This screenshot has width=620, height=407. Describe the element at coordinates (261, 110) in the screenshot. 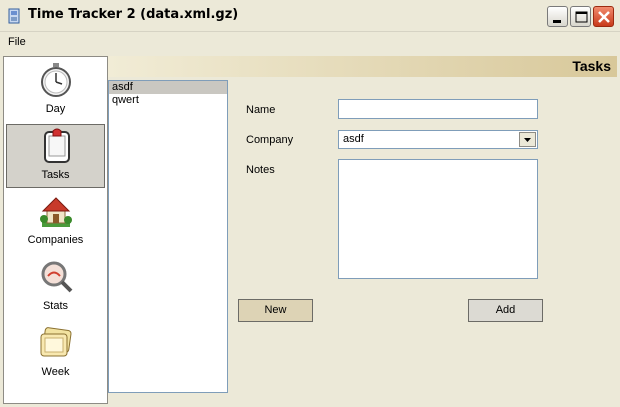

I see `name-label: Name` at that location.